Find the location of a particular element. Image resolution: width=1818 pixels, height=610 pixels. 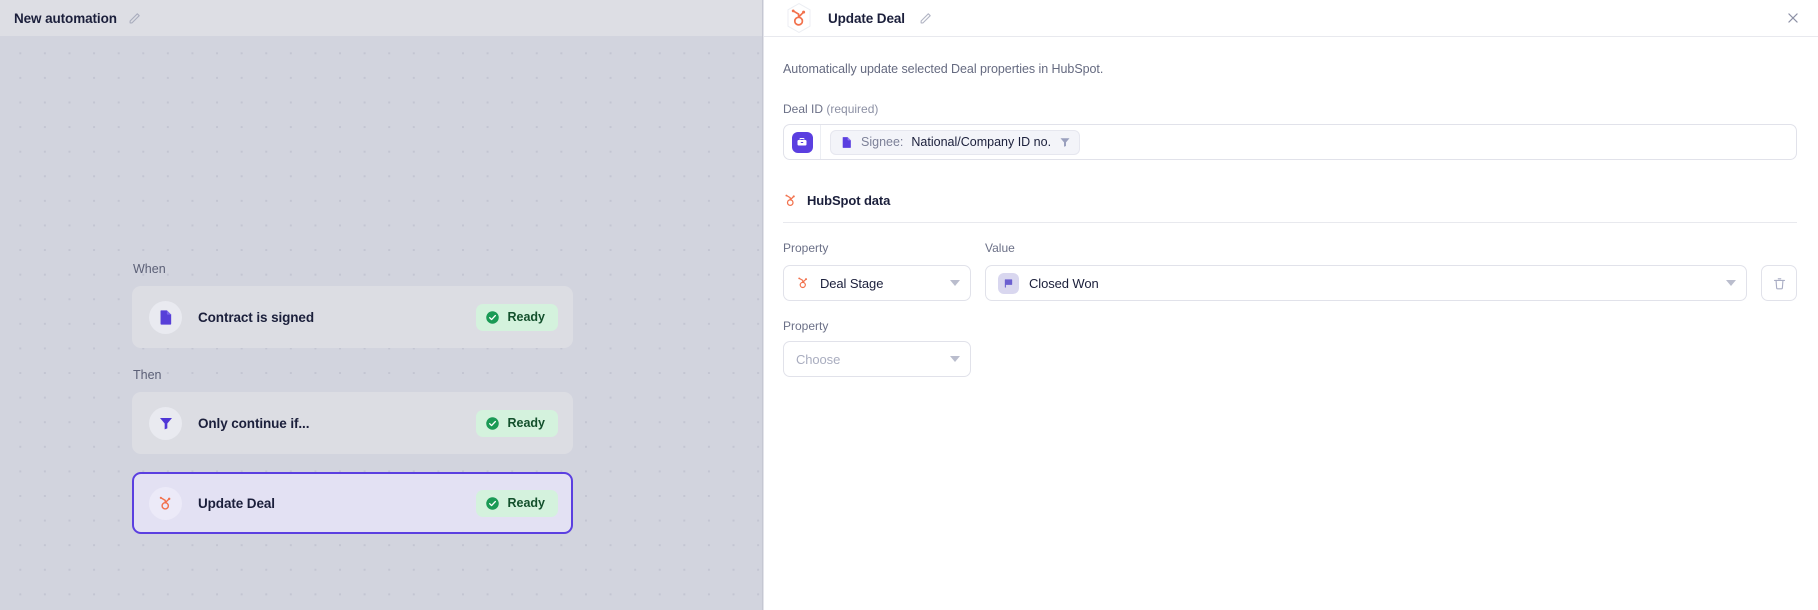

property-select-value: Deal Stage is located at coordinates (852, 283).